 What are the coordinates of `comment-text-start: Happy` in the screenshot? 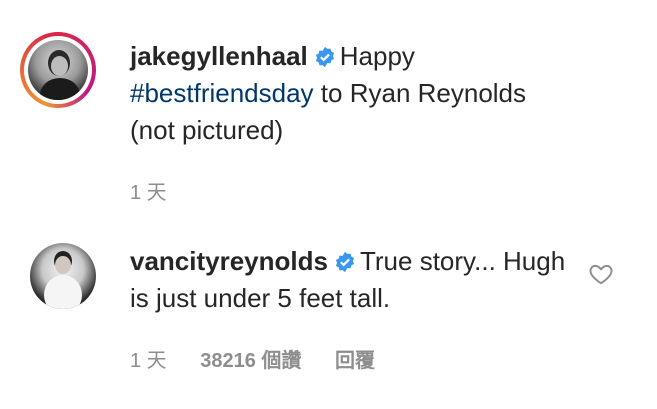 It's located at (377, 56).